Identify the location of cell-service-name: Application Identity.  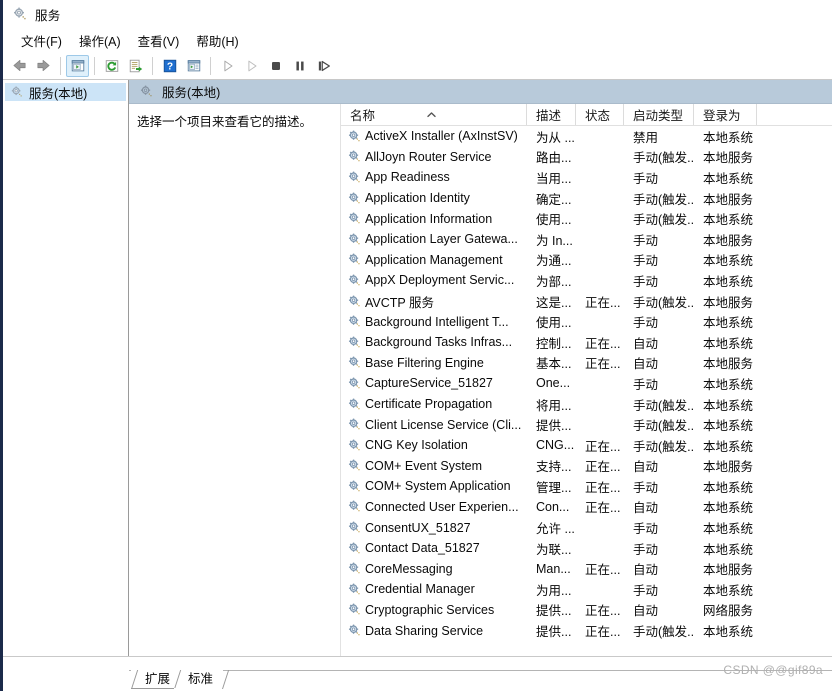
(434, 198).